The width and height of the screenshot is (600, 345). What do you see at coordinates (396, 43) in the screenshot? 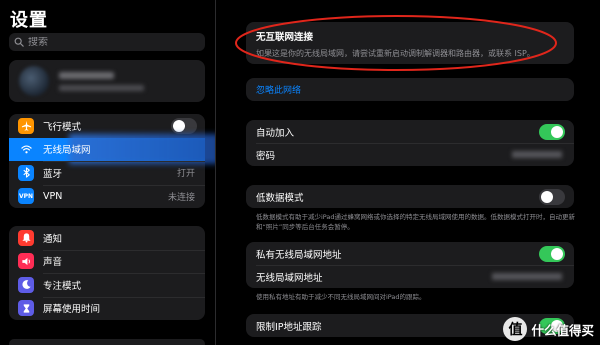
I see `annotation-ellipse` at bounding box center [396, 43].